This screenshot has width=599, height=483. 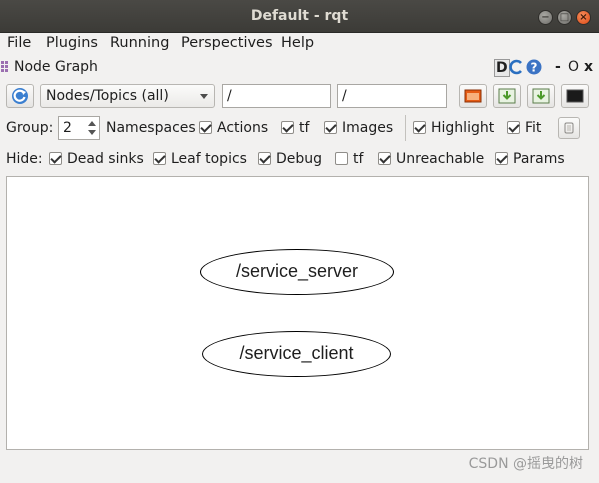 What do you see at coordinates (4, 66) in the screenshot?
I see `plugin-grid-icon` at bounding box center [4, 66].